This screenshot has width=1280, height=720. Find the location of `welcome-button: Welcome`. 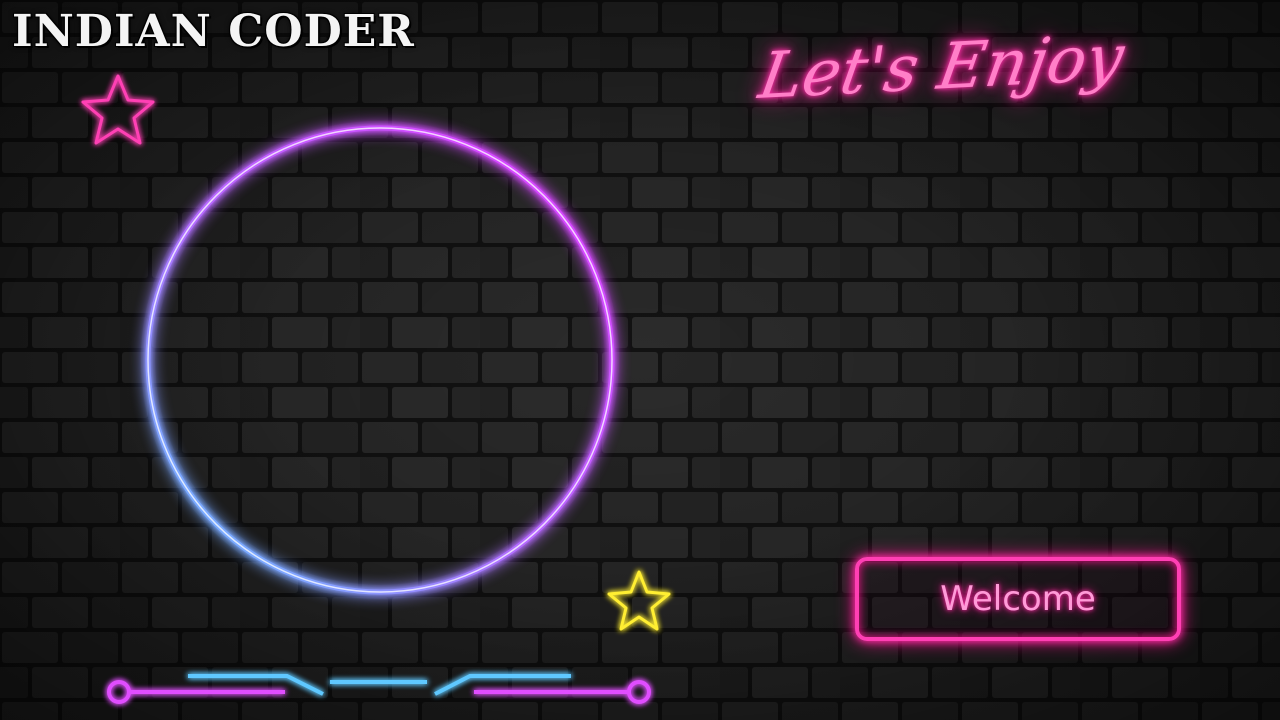

welcome-button: Welcome is located at coordinates (1018, 599).